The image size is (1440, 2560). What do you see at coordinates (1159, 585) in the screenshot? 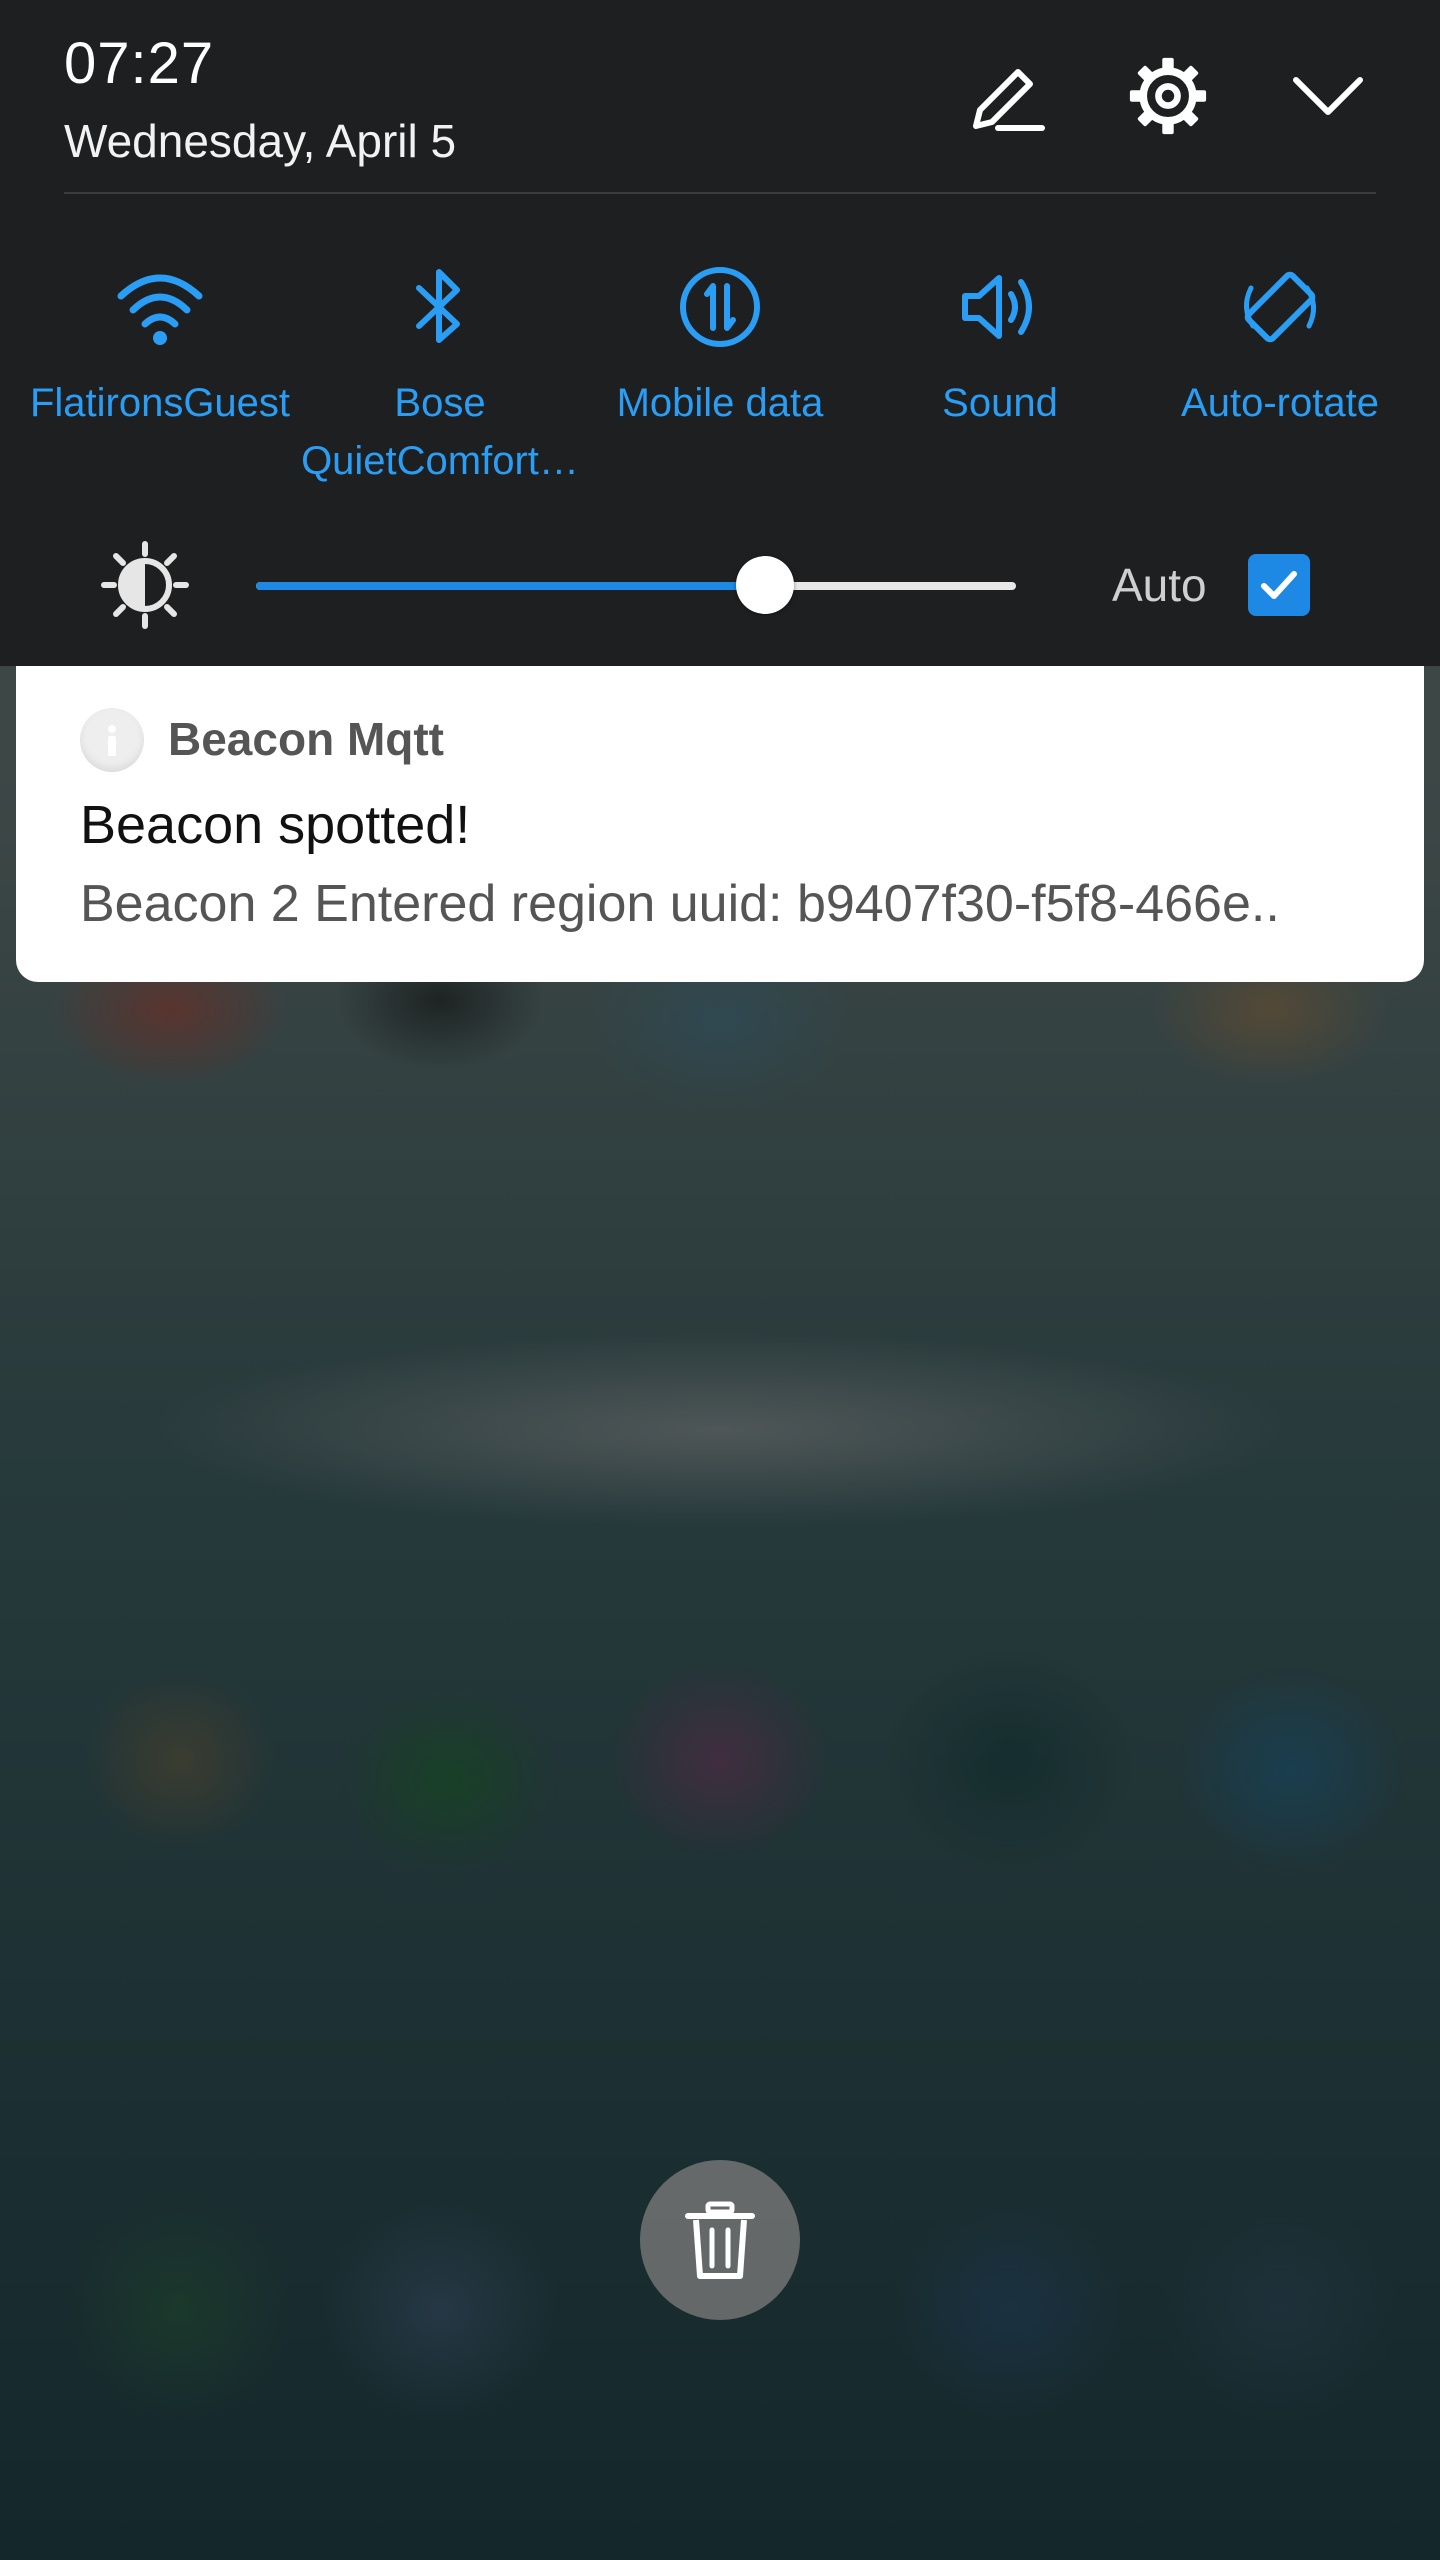
I see `auto-brightness-label: Auto` at bounding box center [1159, 585].